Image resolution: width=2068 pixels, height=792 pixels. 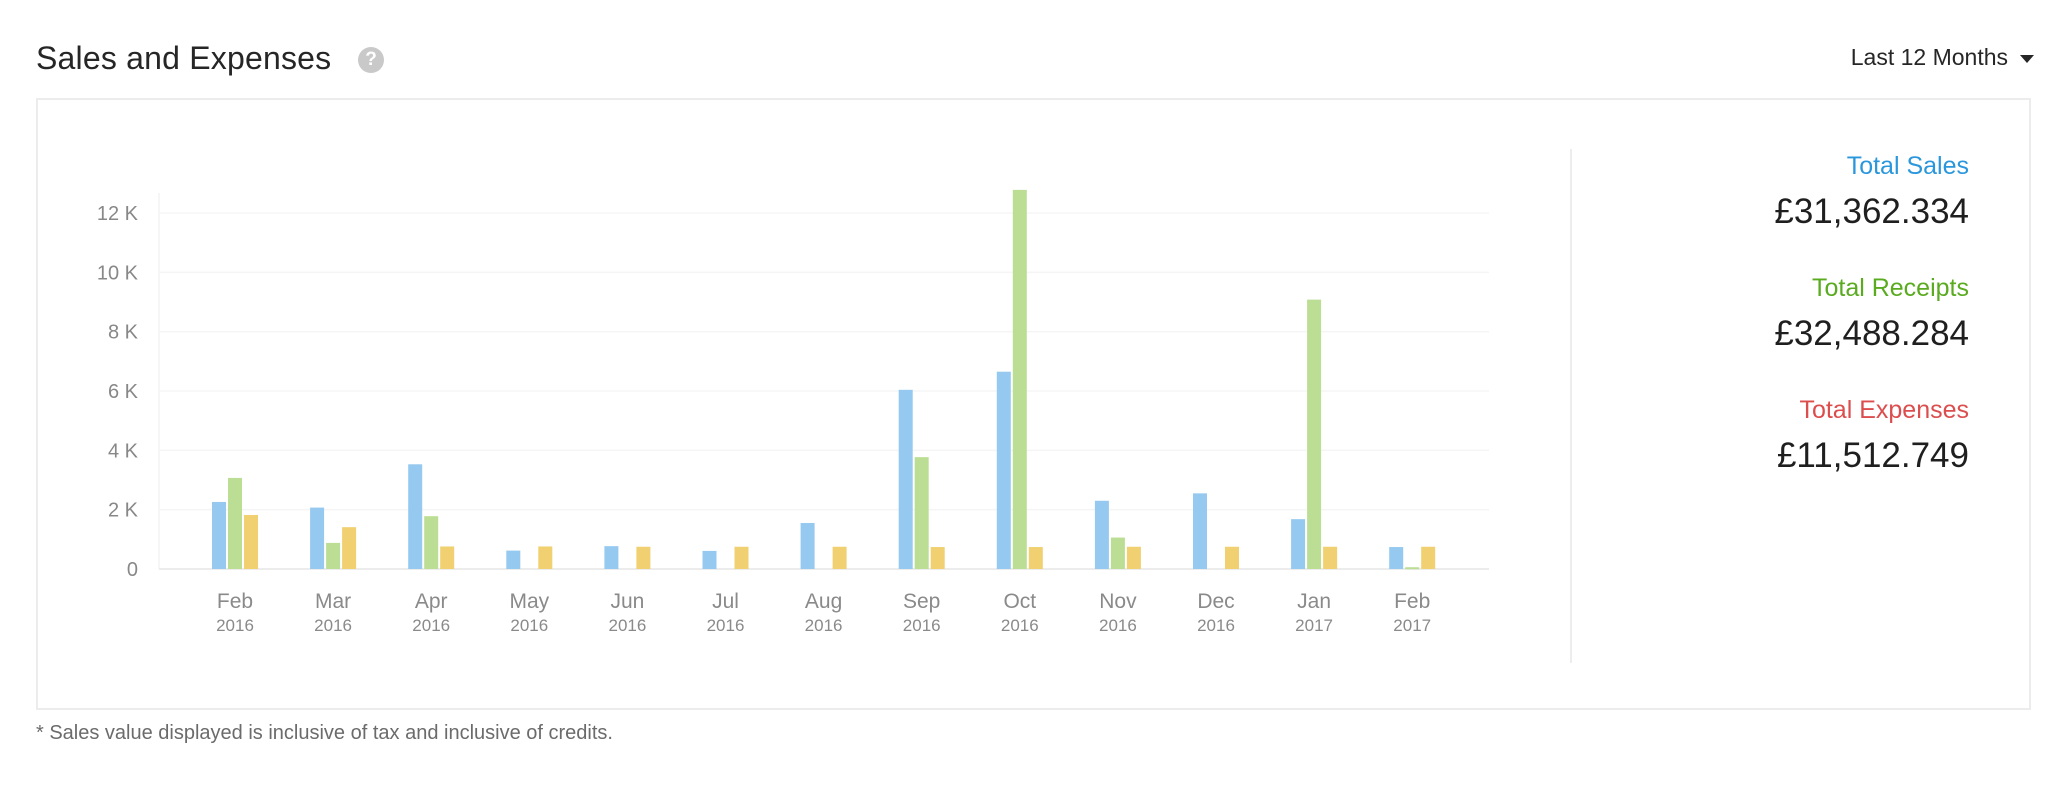 I want to click on caret-down-icon, so click(x=2027, y=59).